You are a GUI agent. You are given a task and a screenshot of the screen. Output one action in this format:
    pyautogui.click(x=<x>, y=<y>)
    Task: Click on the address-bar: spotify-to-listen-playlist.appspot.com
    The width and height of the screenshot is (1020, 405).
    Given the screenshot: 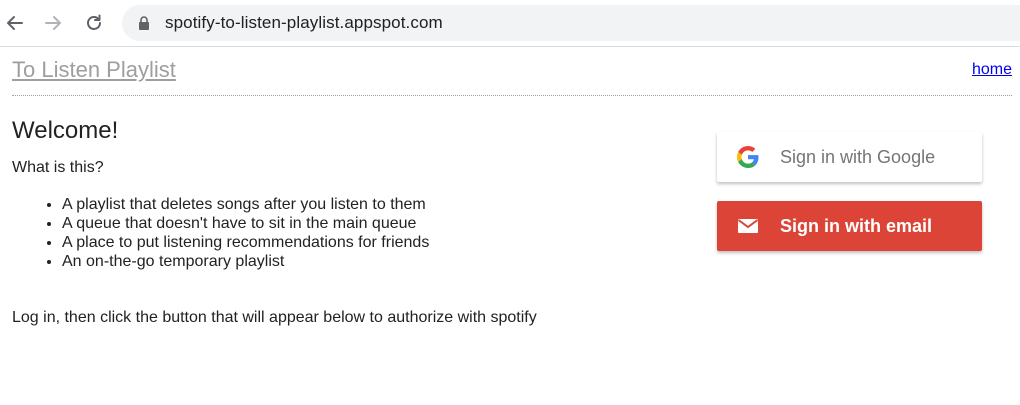 What is the action you would take?
    pyautogui.click(x=571, y=23)
    